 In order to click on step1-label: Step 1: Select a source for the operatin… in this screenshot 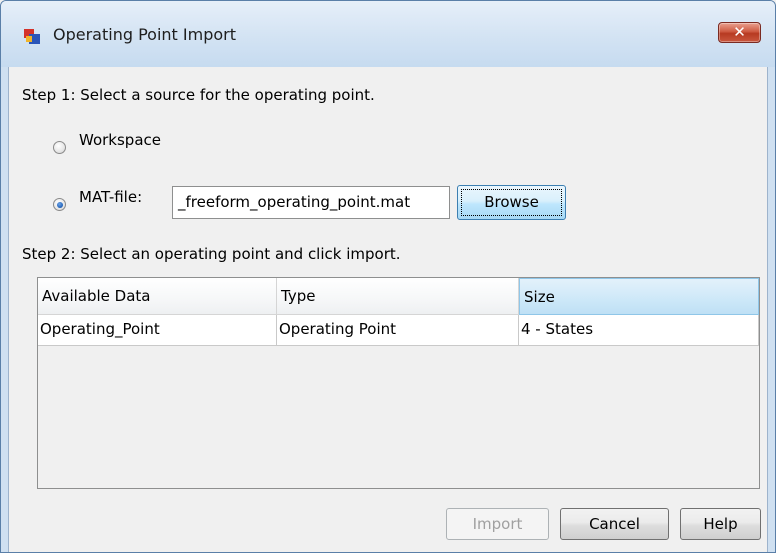, I will do `click(198, 95)`.